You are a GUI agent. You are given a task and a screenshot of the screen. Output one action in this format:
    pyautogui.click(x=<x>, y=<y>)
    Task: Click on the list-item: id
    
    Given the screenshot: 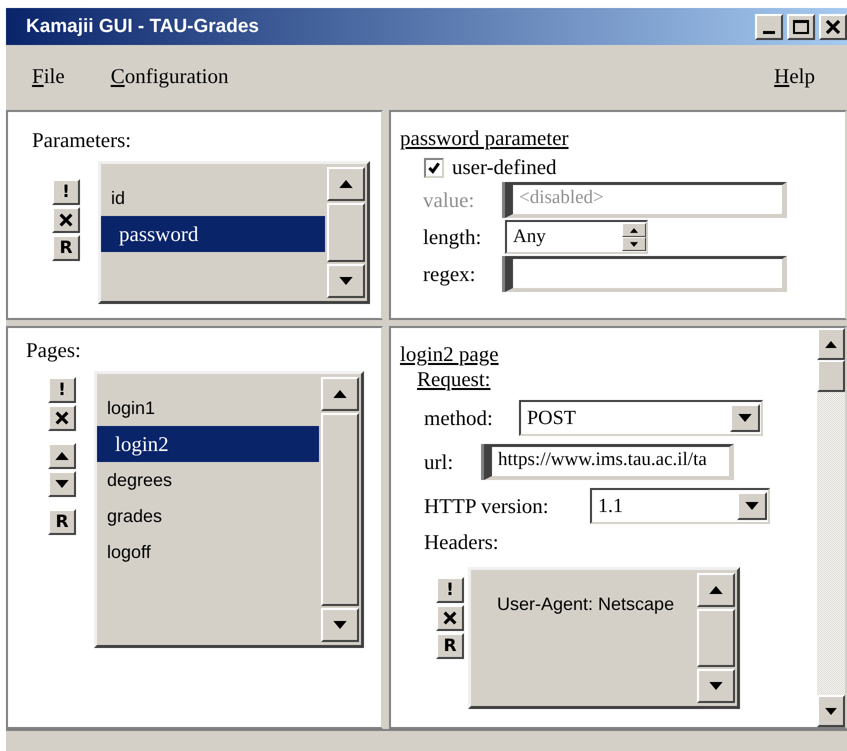 What is the action you would take?
    pyautogui.click(x=213, y=198)
    